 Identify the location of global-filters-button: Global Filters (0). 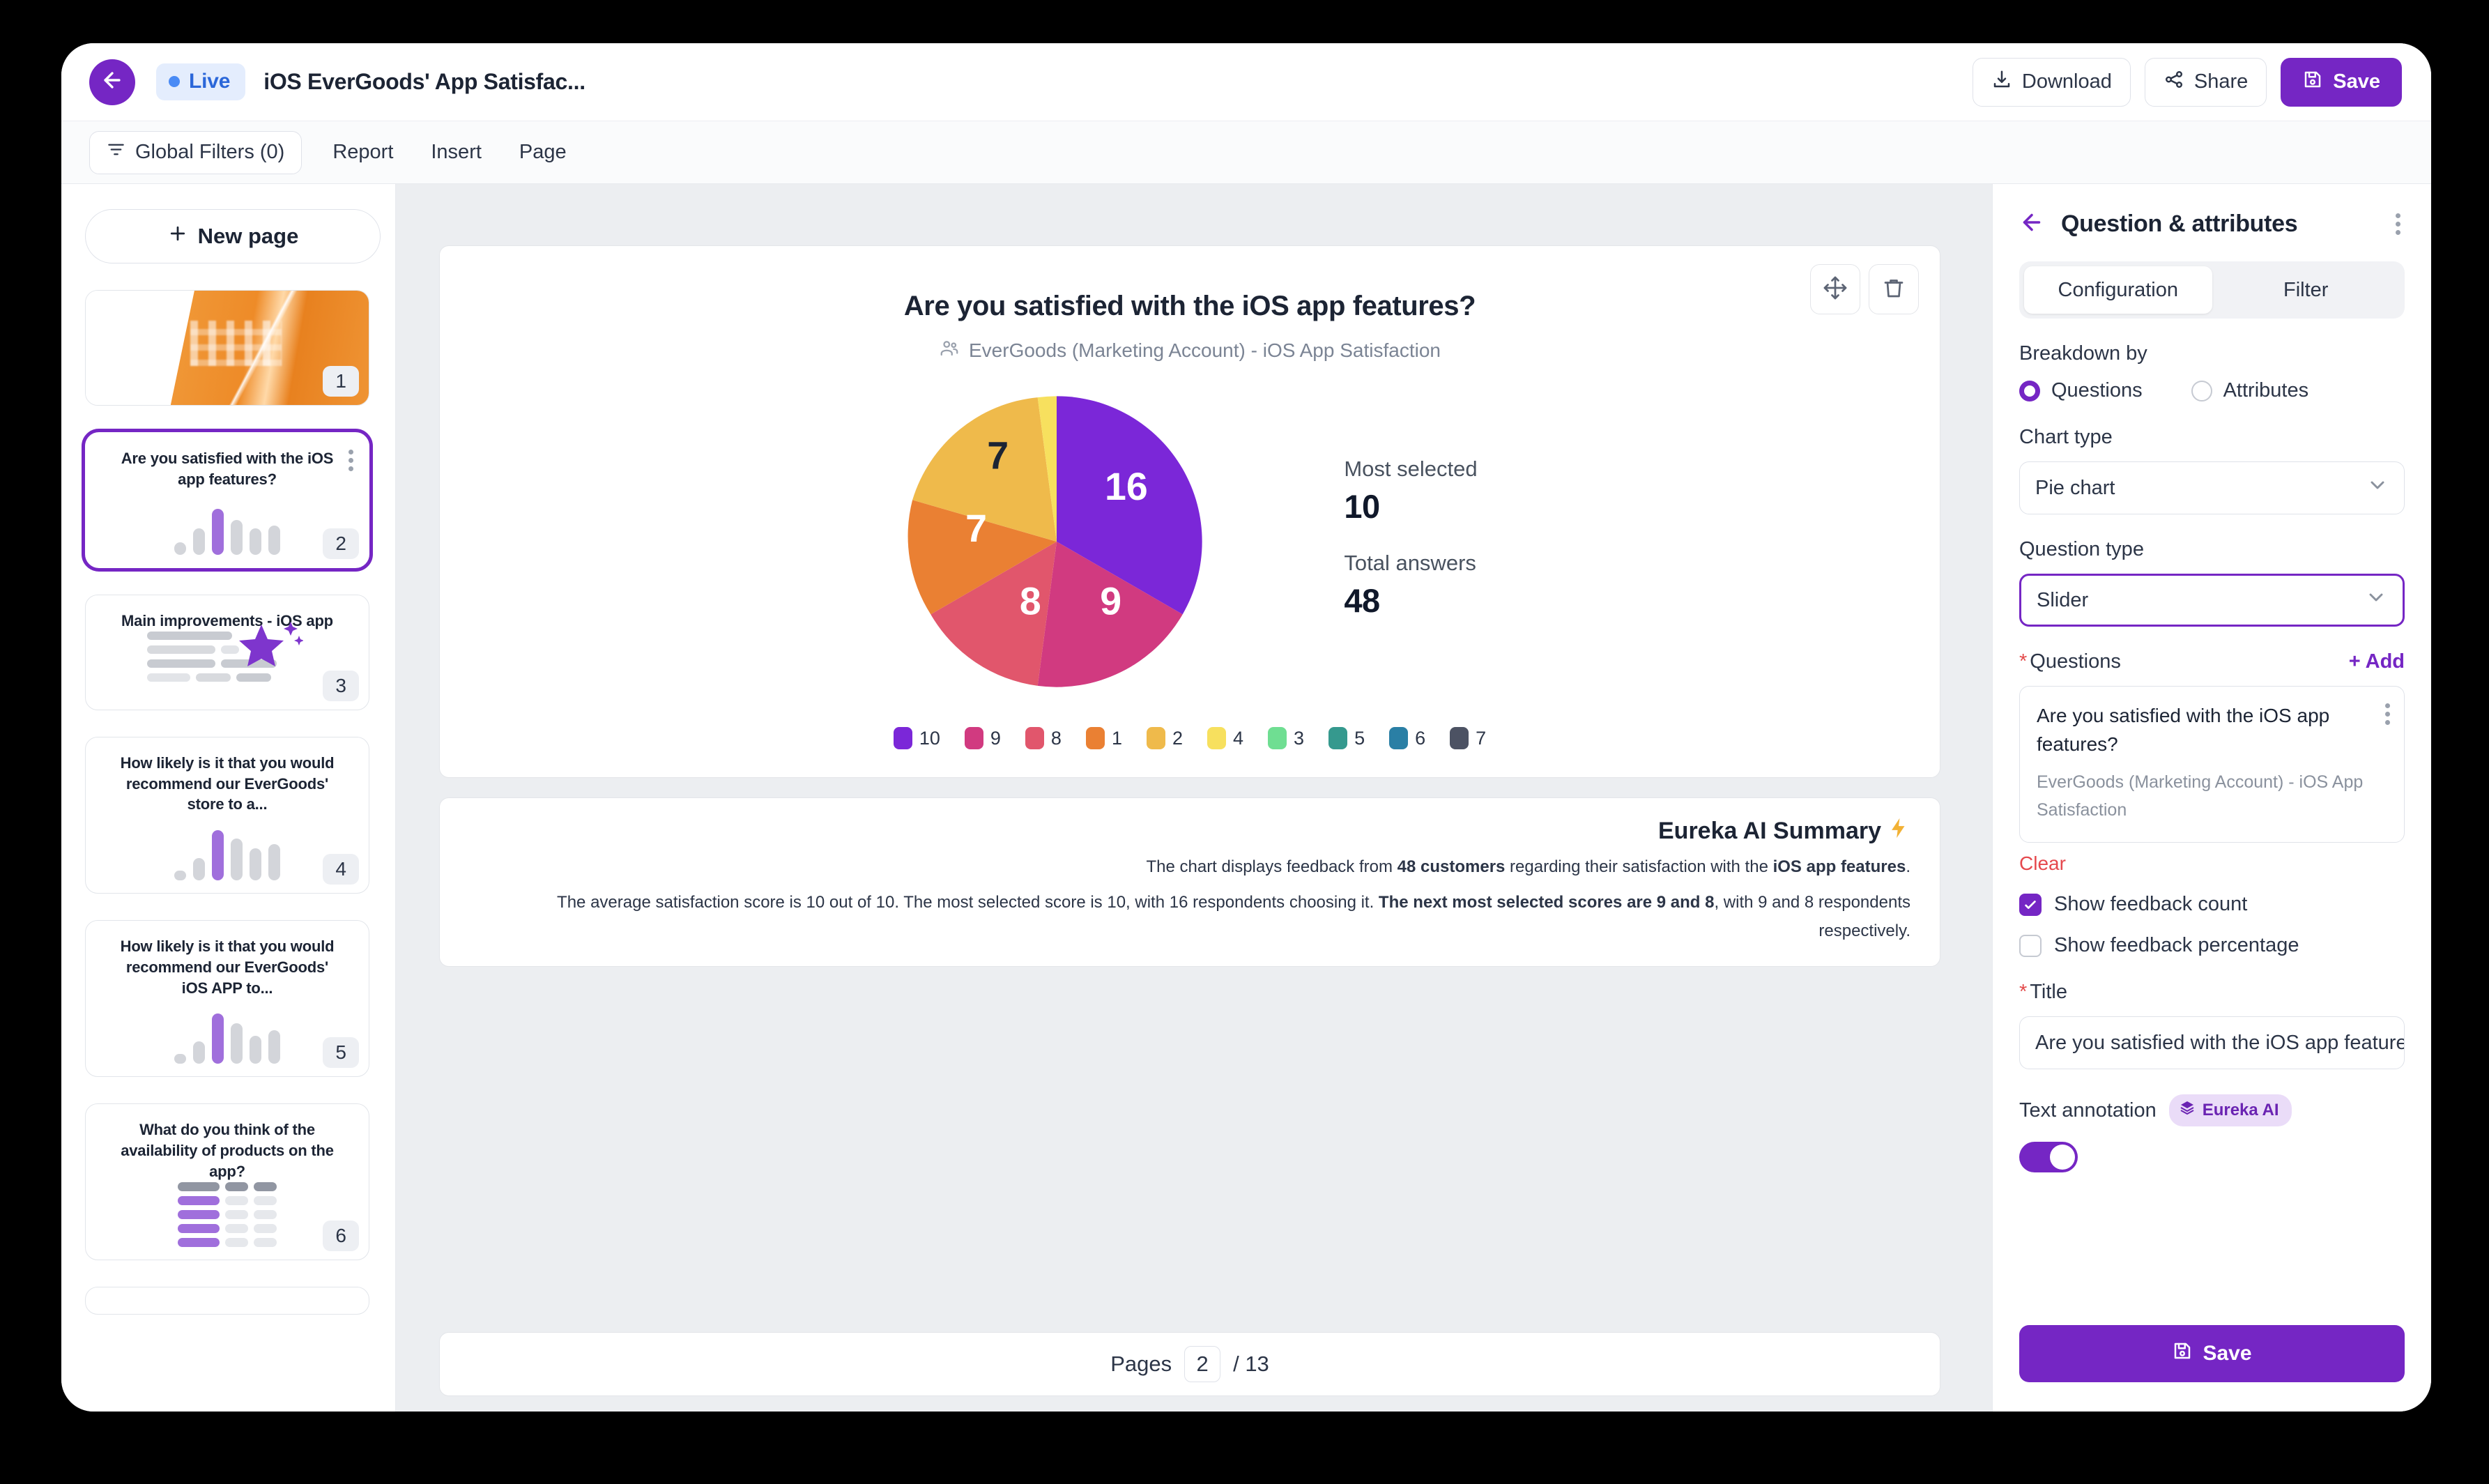
(195, 152).